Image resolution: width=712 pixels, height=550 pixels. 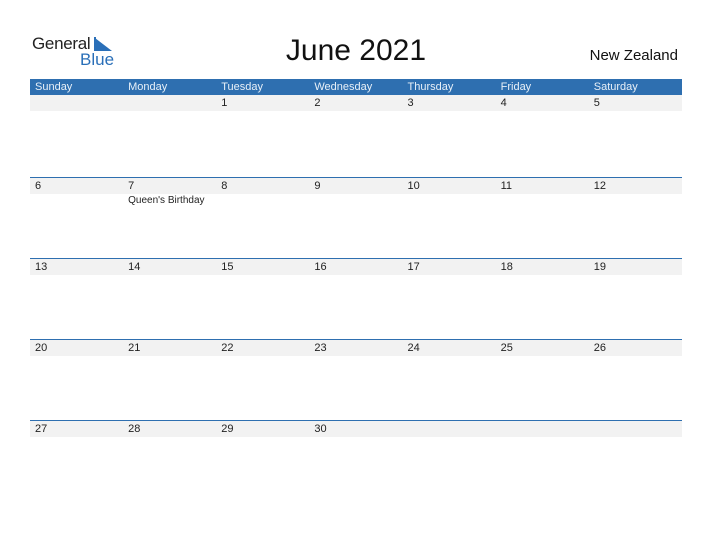 What do you see at coordinates (506, 348) in the screenshot?
I see `day-number: 25` at bounding box center [506, 348].